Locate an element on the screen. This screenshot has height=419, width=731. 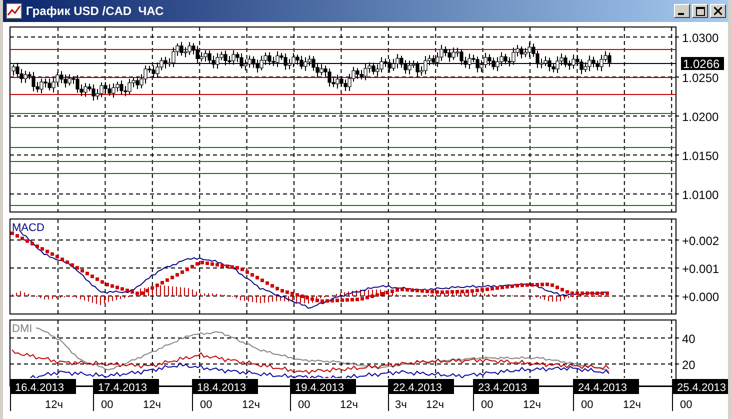
date-badge: 22.4.2013 is located at coordinates (421, 386).